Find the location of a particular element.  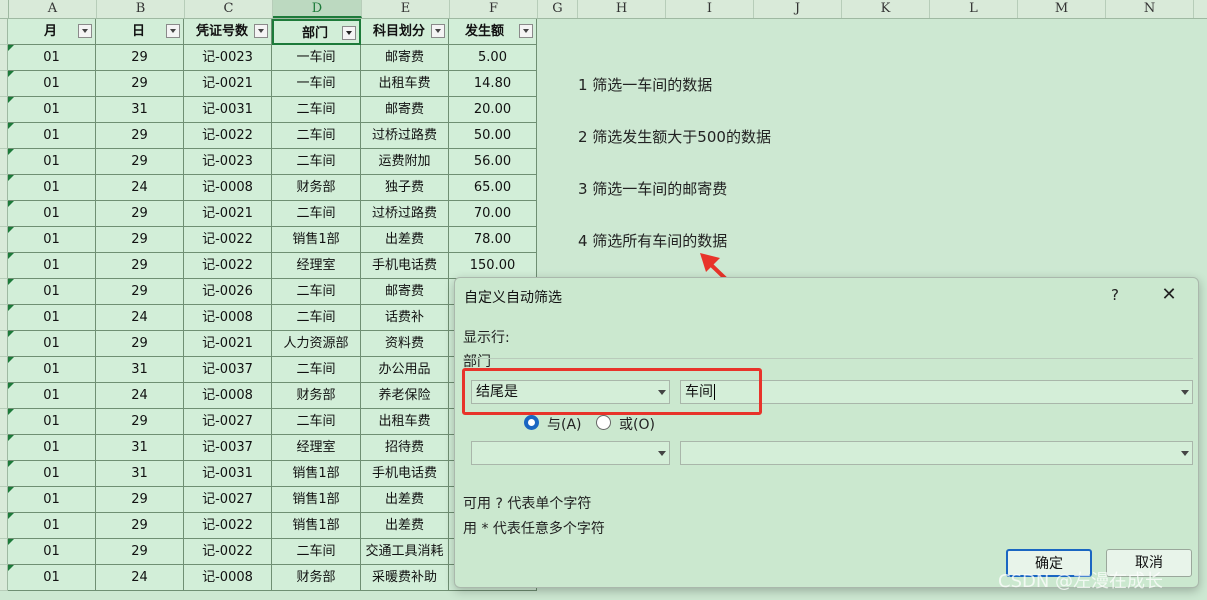

column-header-e: E is located at coordinates (406, 9).